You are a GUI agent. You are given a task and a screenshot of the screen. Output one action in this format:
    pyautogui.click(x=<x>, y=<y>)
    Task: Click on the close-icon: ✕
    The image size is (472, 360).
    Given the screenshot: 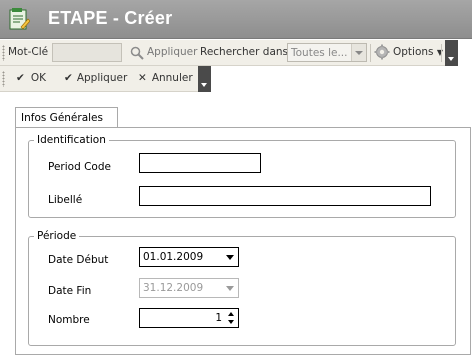 What is the action you would take?
    pyautogui.click(x=142, y=78)
    